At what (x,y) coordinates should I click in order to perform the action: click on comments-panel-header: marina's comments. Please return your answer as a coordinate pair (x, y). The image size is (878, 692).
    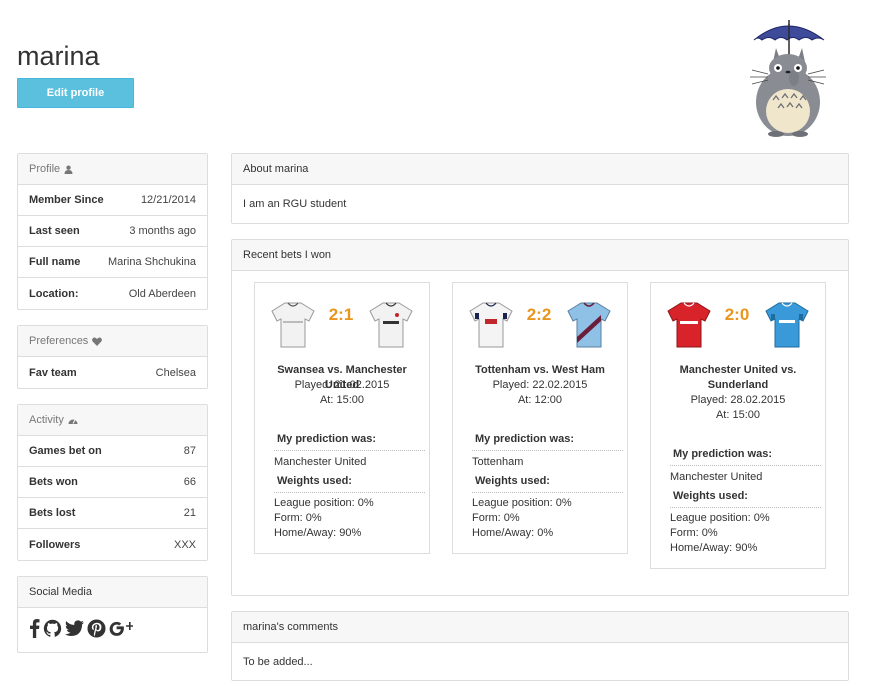
    Looking at the image, I should click on (540, 627).